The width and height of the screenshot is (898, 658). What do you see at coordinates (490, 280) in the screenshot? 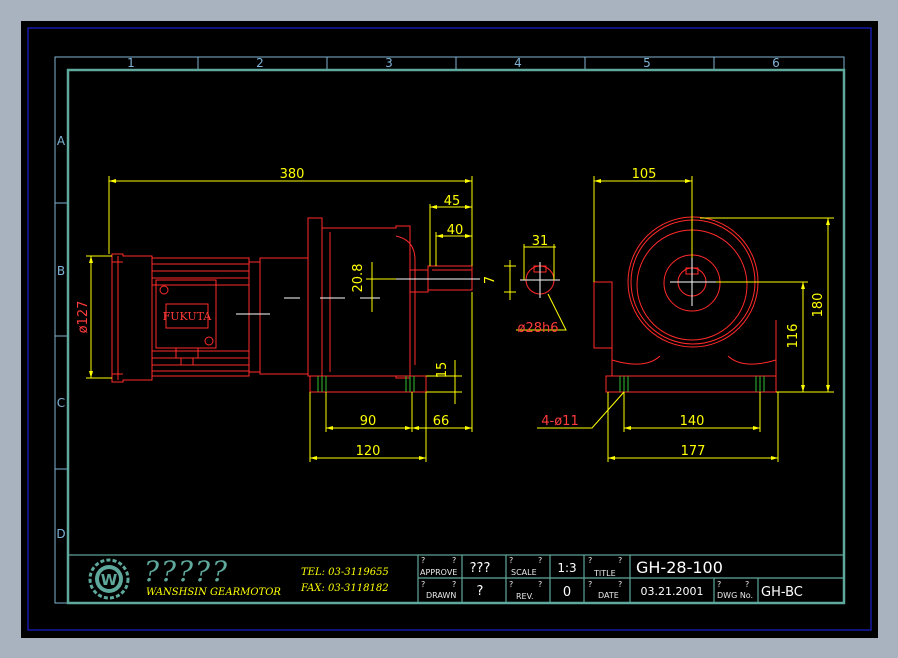
I see `dim-7: 7` at bounding box center [490, 280].